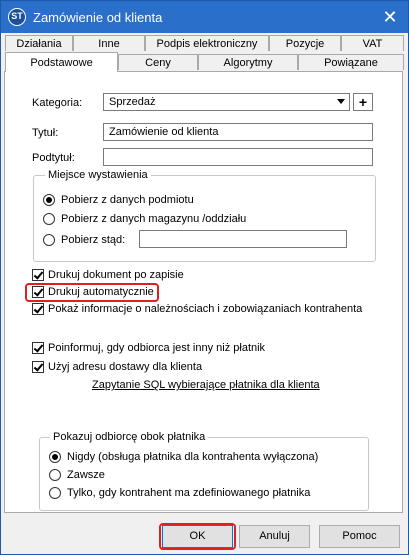 The height and width of the screenshot is (555, 409). I want to click on radio-pobierz-z-podmiotu, so click(49, 200).